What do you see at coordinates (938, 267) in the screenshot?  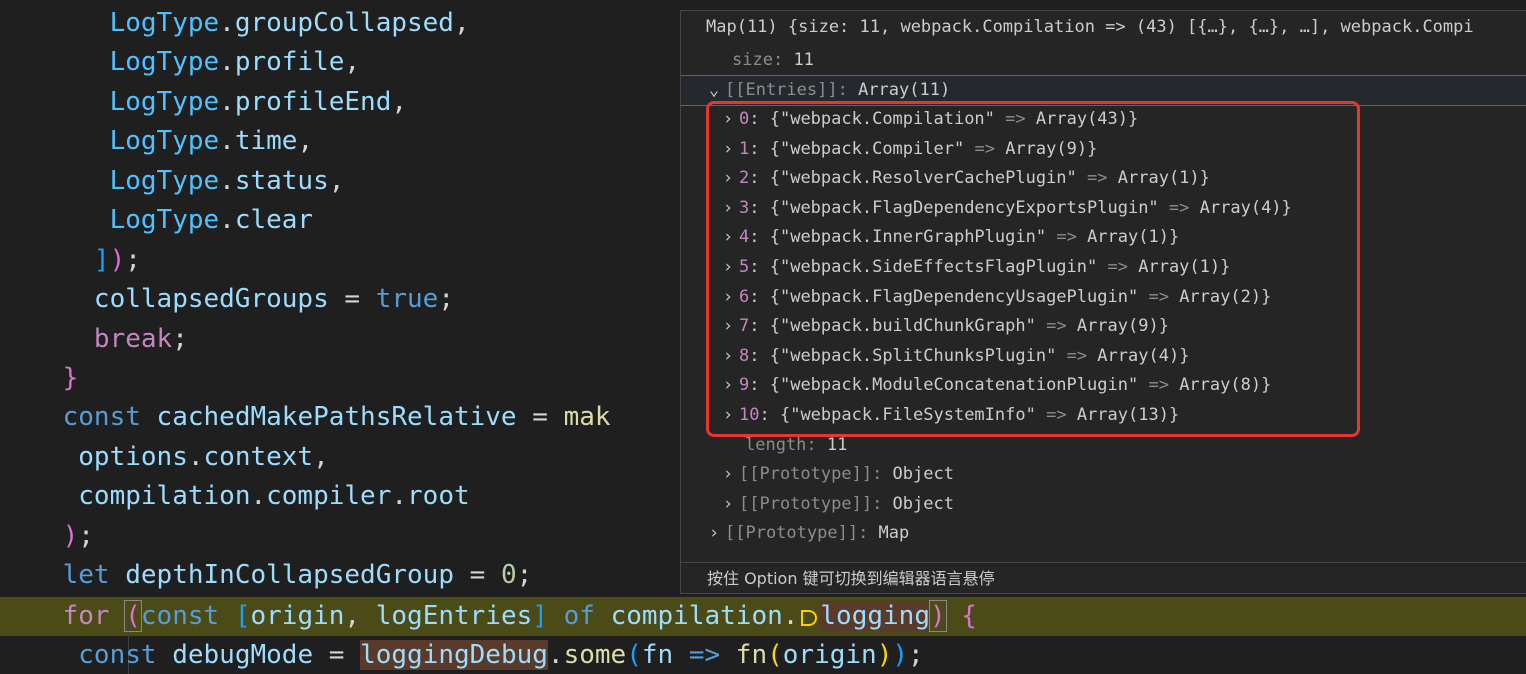 I see `entry-key: "webpack.SideEffectsFlagPlugin"` at bounding box center [938, 267].